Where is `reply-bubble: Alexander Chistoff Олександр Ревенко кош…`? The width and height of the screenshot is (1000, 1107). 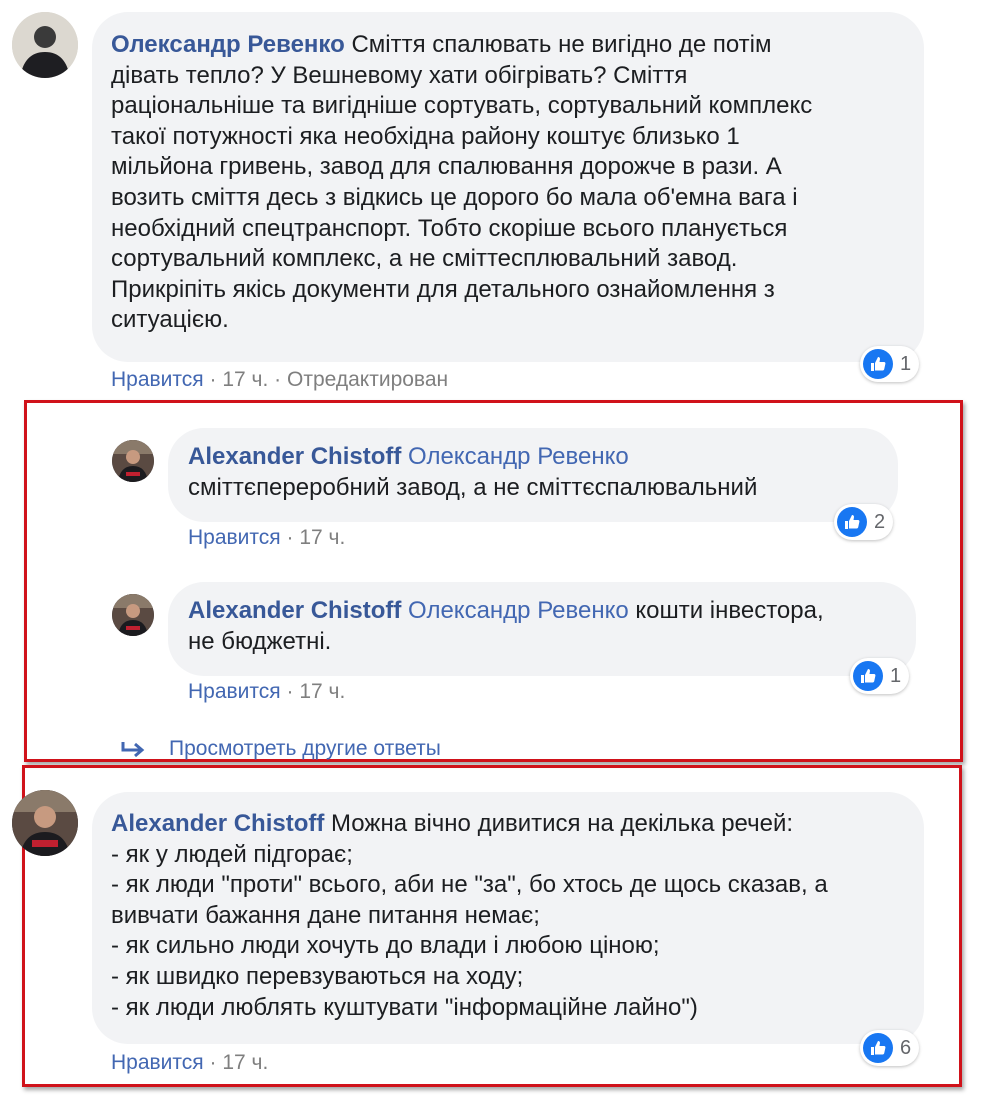
reply-bubble: Alexander Chistoff Олександр Ревенко кош… is located at coordinates (542, 629).